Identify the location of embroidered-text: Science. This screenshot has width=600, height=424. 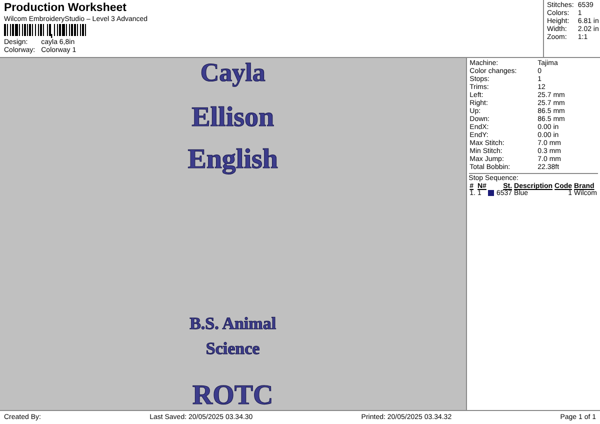
(233, 348).